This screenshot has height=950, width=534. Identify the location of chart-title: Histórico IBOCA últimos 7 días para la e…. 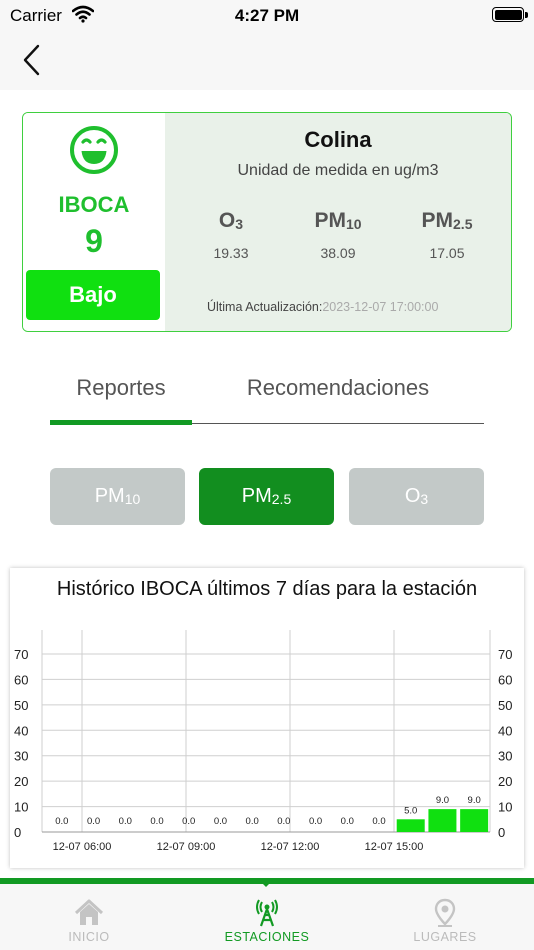
(267, 589).